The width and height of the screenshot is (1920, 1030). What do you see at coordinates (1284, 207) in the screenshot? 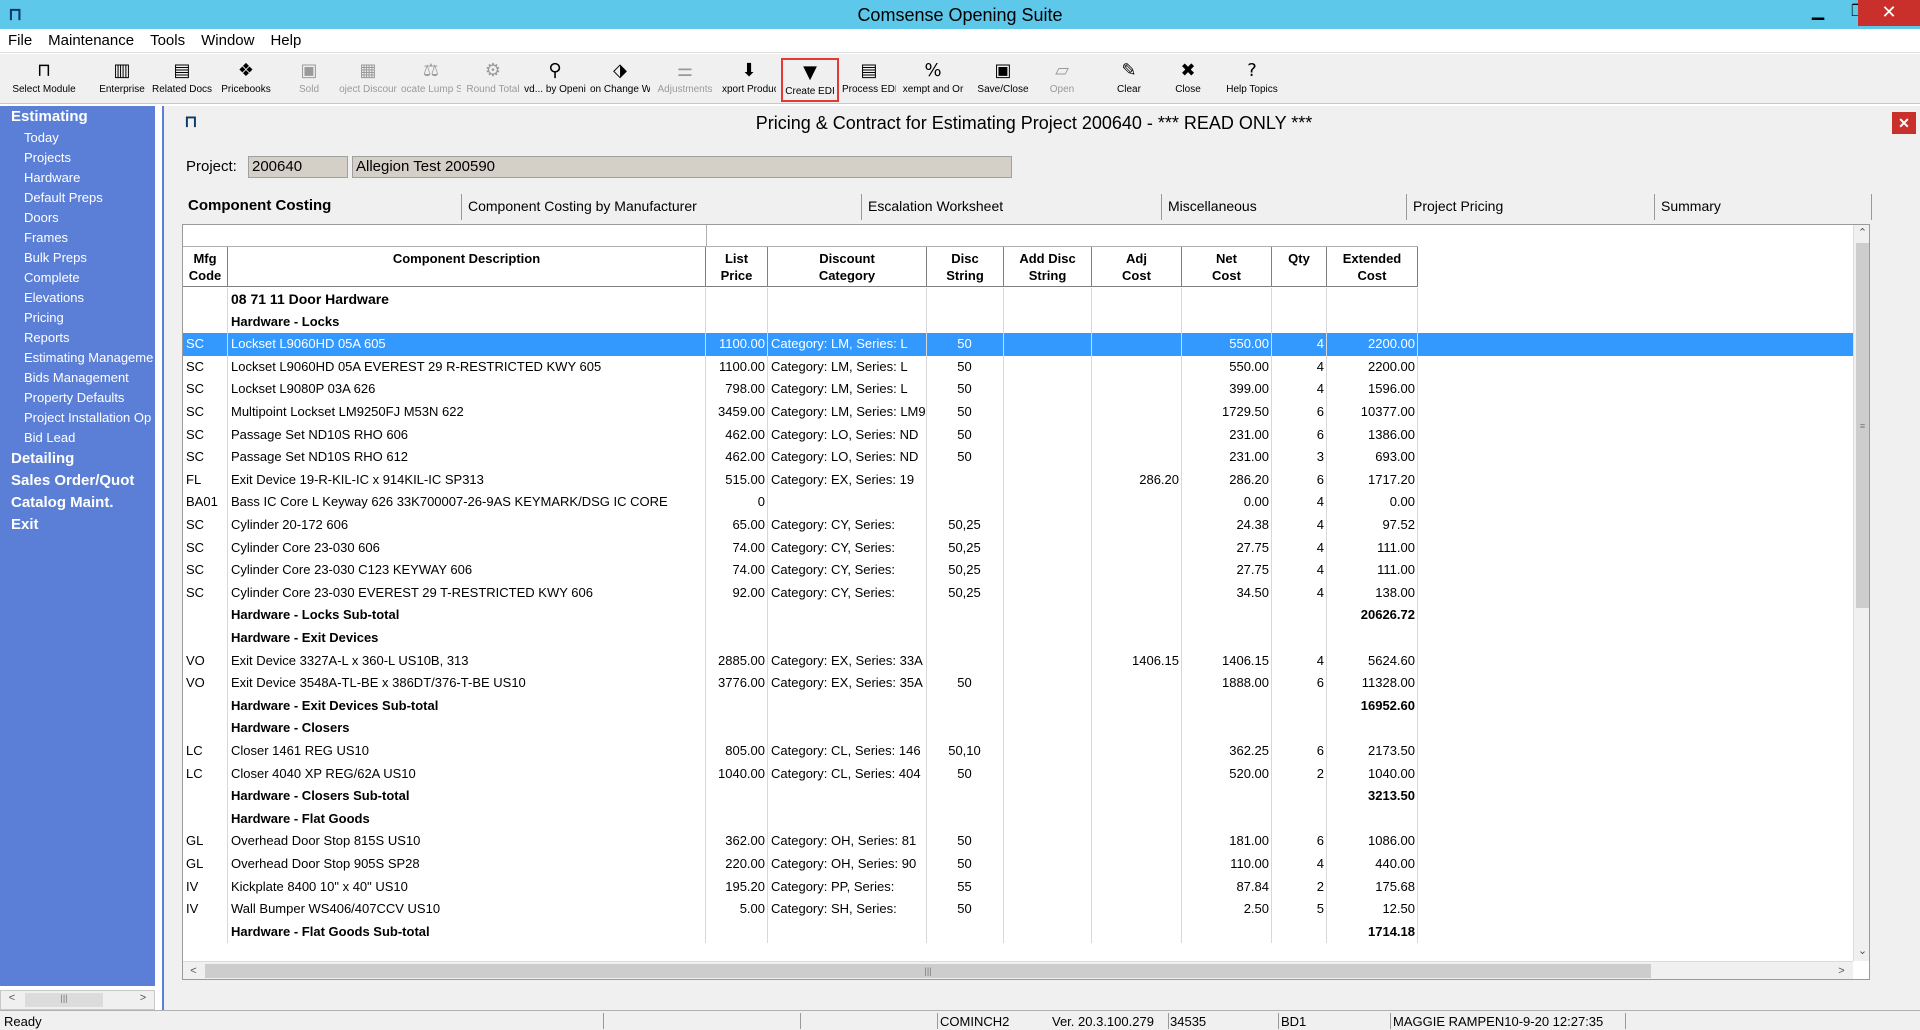
I see `tab-miscellaneous: Miscellaneous` at bounding box center [1284, 207].